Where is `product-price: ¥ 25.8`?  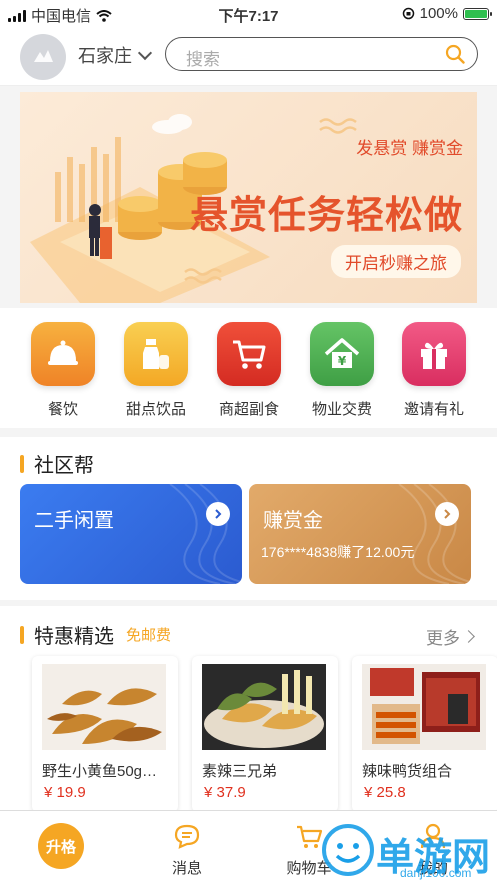 product-price: ¥ 25.8 is located at coordinates (385, 792).